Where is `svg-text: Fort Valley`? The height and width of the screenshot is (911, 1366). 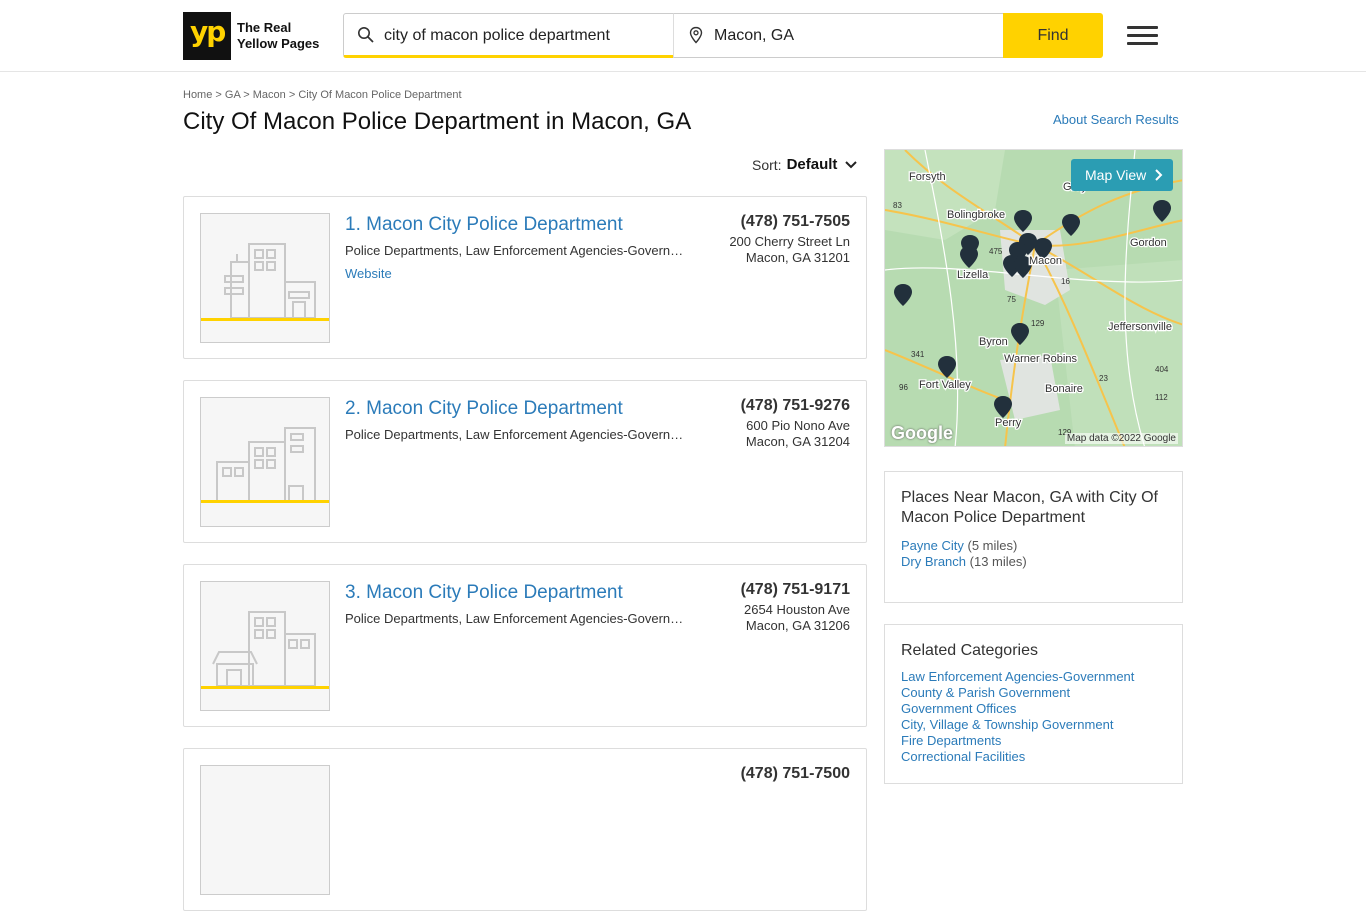
svg-text: Fort Valley is located at coordinates (945, 385).